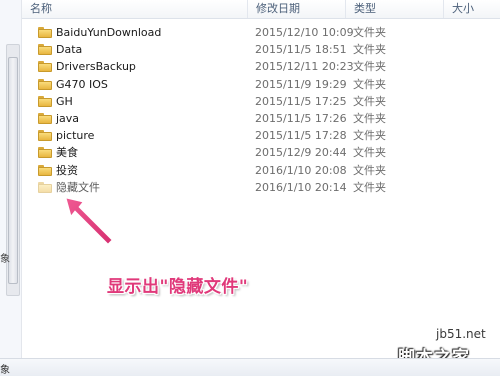 The image size is (500, 376). I want to click on file-row-hidden: 隐藏文件 2016/1/10 20:14 文件夹, so click(261, 187).